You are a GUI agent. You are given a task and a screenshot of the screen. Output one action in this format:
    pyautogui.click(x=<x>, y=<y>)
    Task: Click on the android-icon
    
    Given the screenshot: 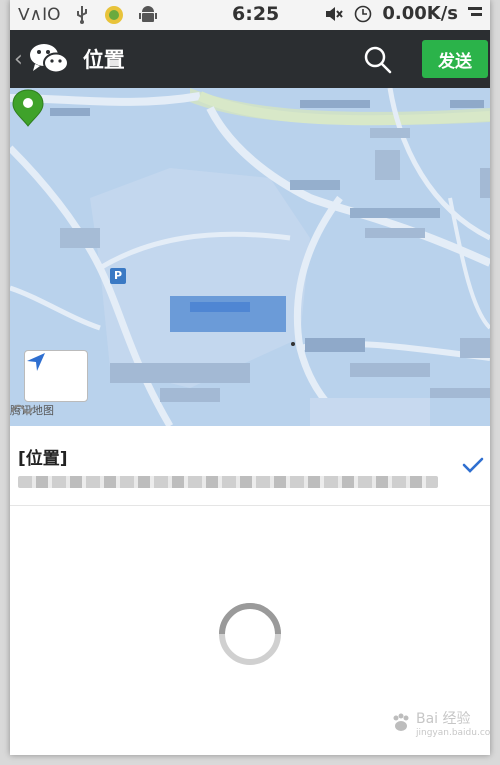 What is the action you would take?
    pyautogui.click(x=148, y=14)
    